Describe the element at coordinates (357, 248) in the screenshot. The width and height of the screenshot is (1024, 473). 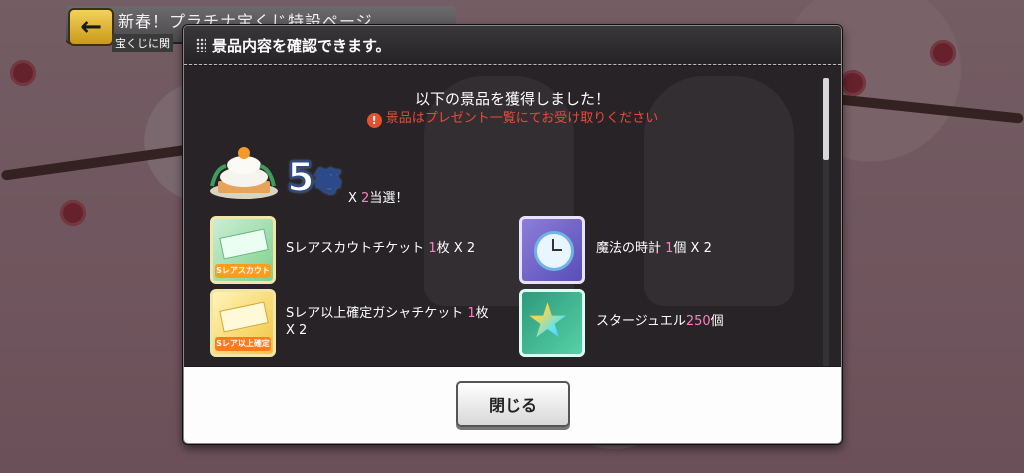
I see `item-name: Sレアスカウトチケット` at that location.